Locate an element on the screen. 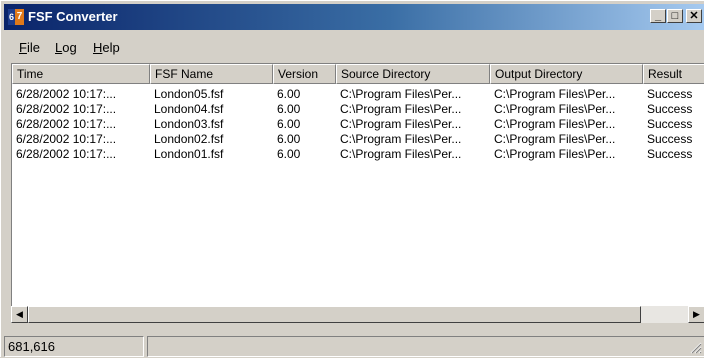 Image resolution: width=704 pixels, height=358 pixels. cell-fsf-name: London04.fsf is located at coordinates (189, 109).